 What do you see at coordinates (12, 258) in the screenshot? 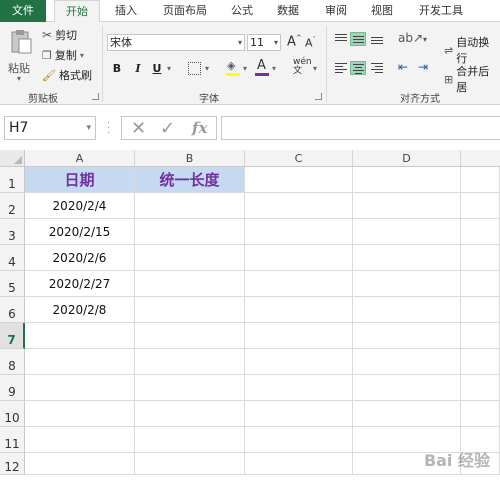
I see `row-header-4: 4` at bounding box center [12, 258].